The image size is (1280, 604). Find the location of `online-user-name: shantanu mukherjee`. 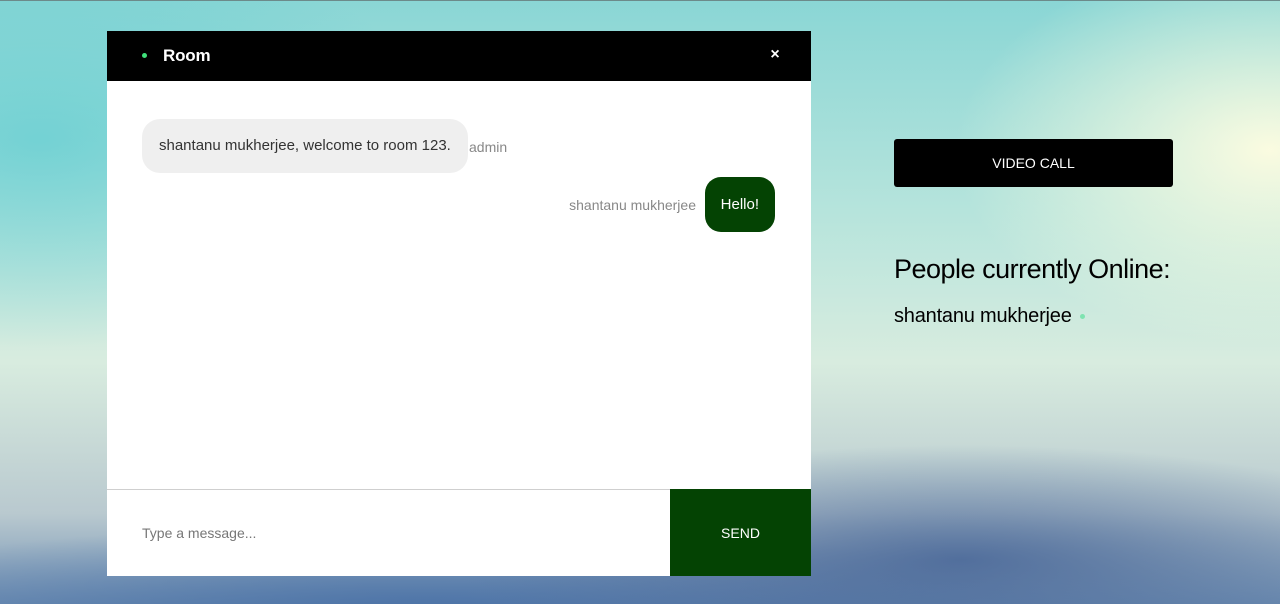

online-user-name: shantanu mukherjee is located at coordinates (983, 316).